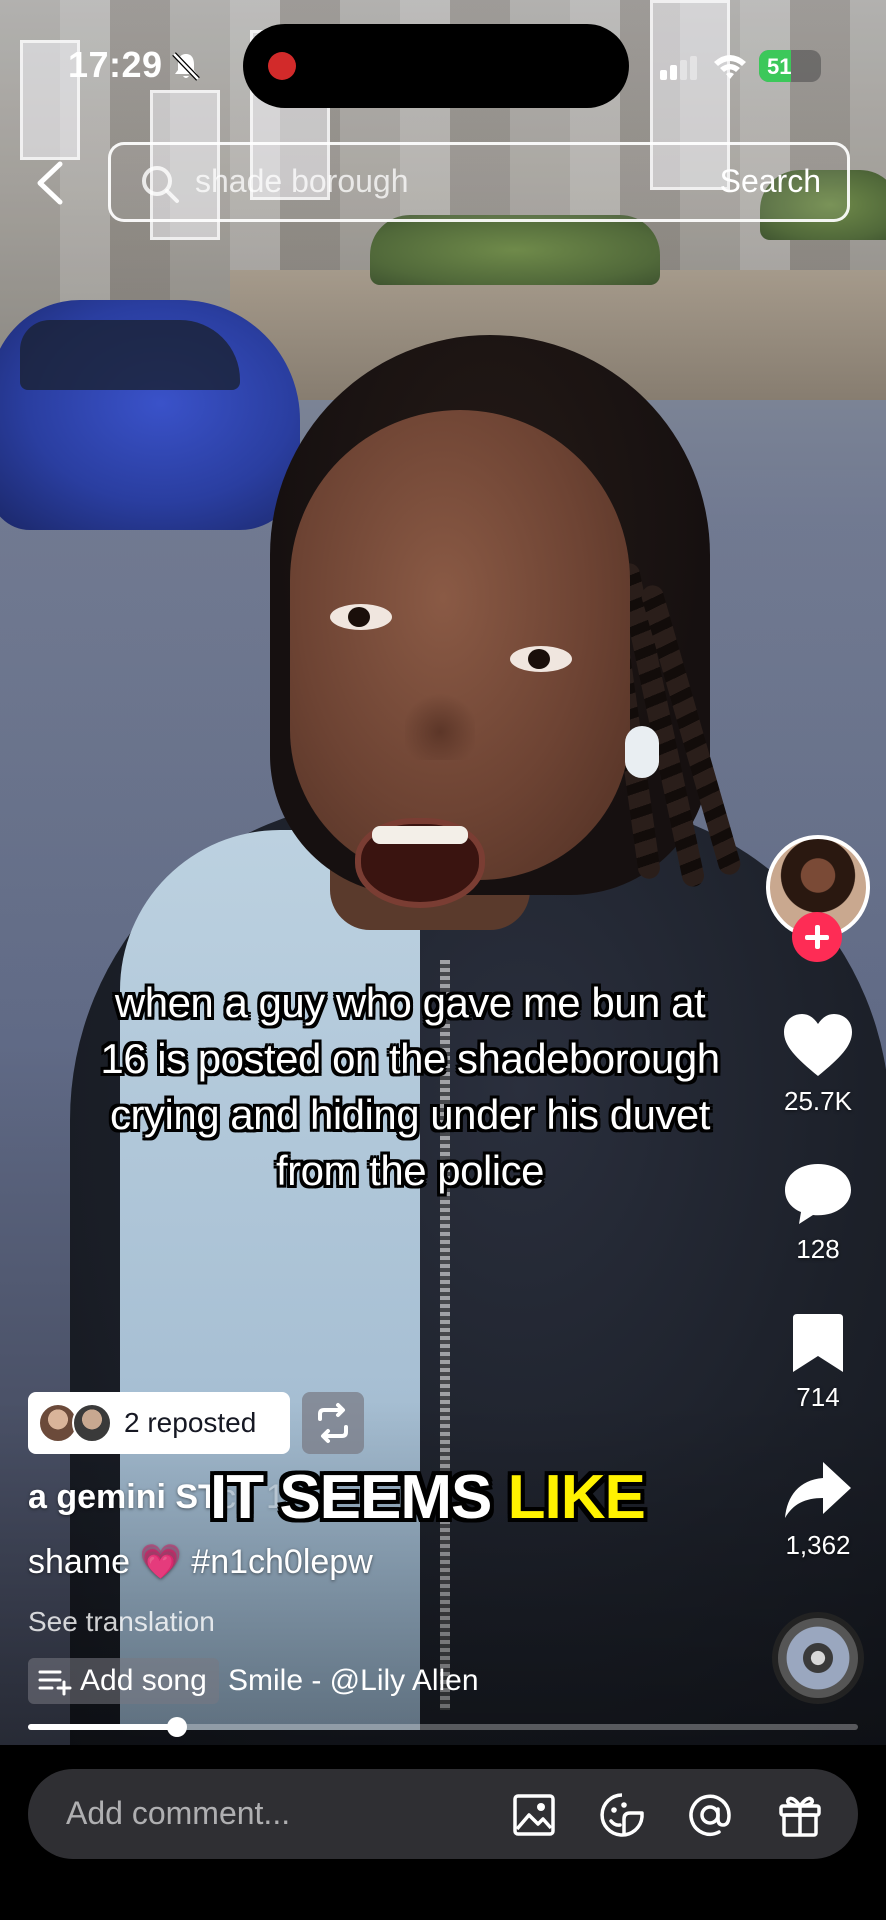 The height and width of the screenshot is (1920, 886). Describe the element at coordinates (443, 1727) in the screenshot. I see `video-progress-bar` at that location.